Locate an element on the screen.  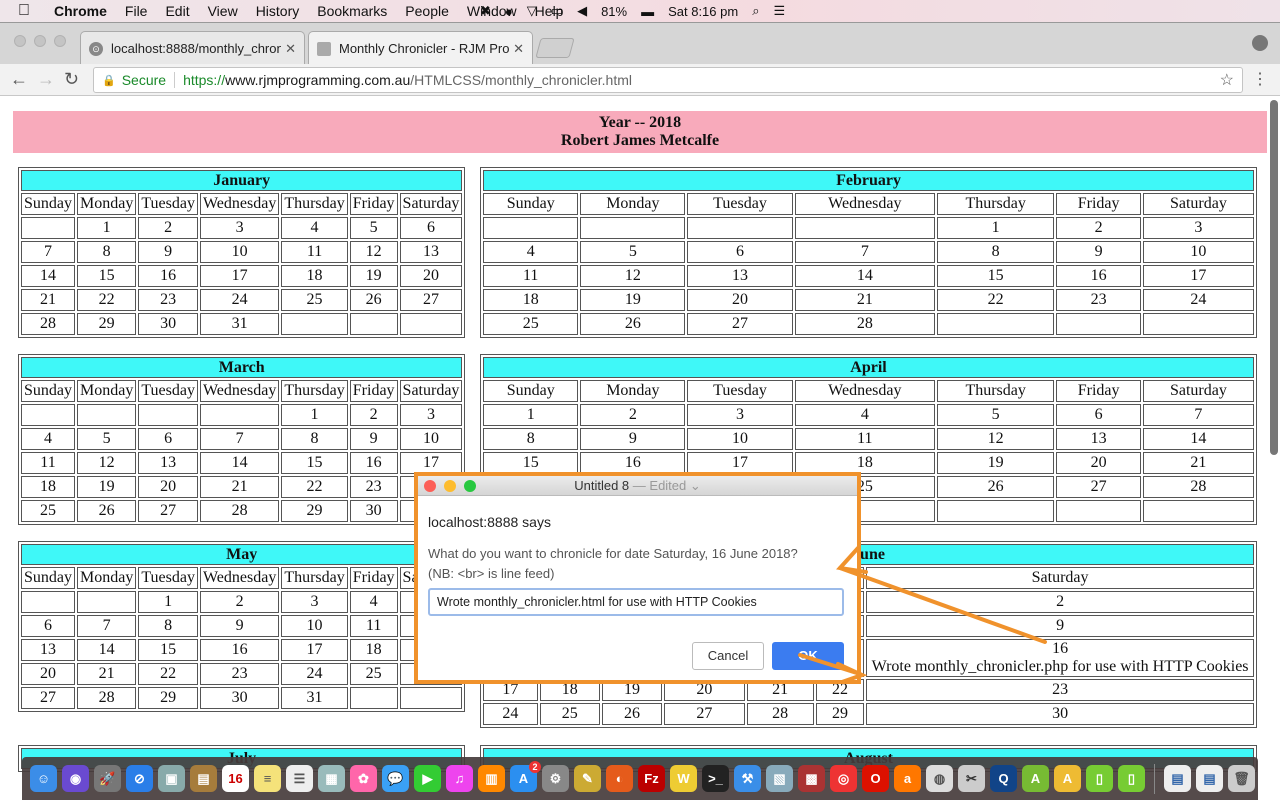
wireshark-like-icon: W is located at coordinates (683, 778).